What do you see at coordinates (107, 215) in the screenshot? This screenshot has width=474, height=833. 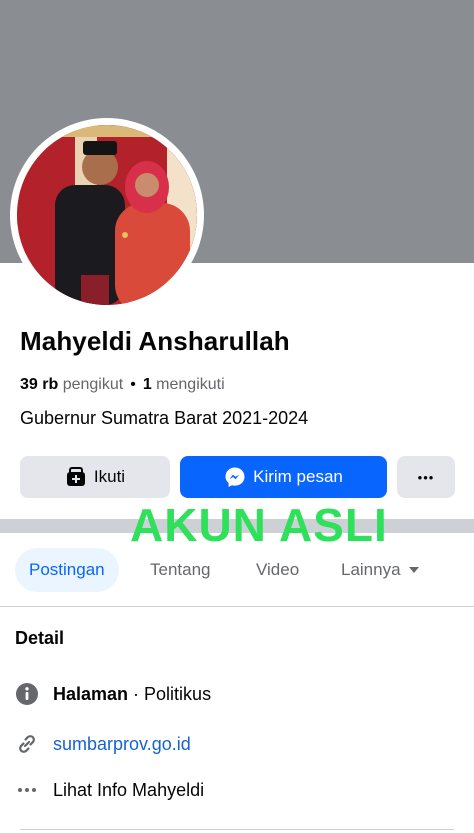 I see `profile-picture` at bounding box center [107, 215].